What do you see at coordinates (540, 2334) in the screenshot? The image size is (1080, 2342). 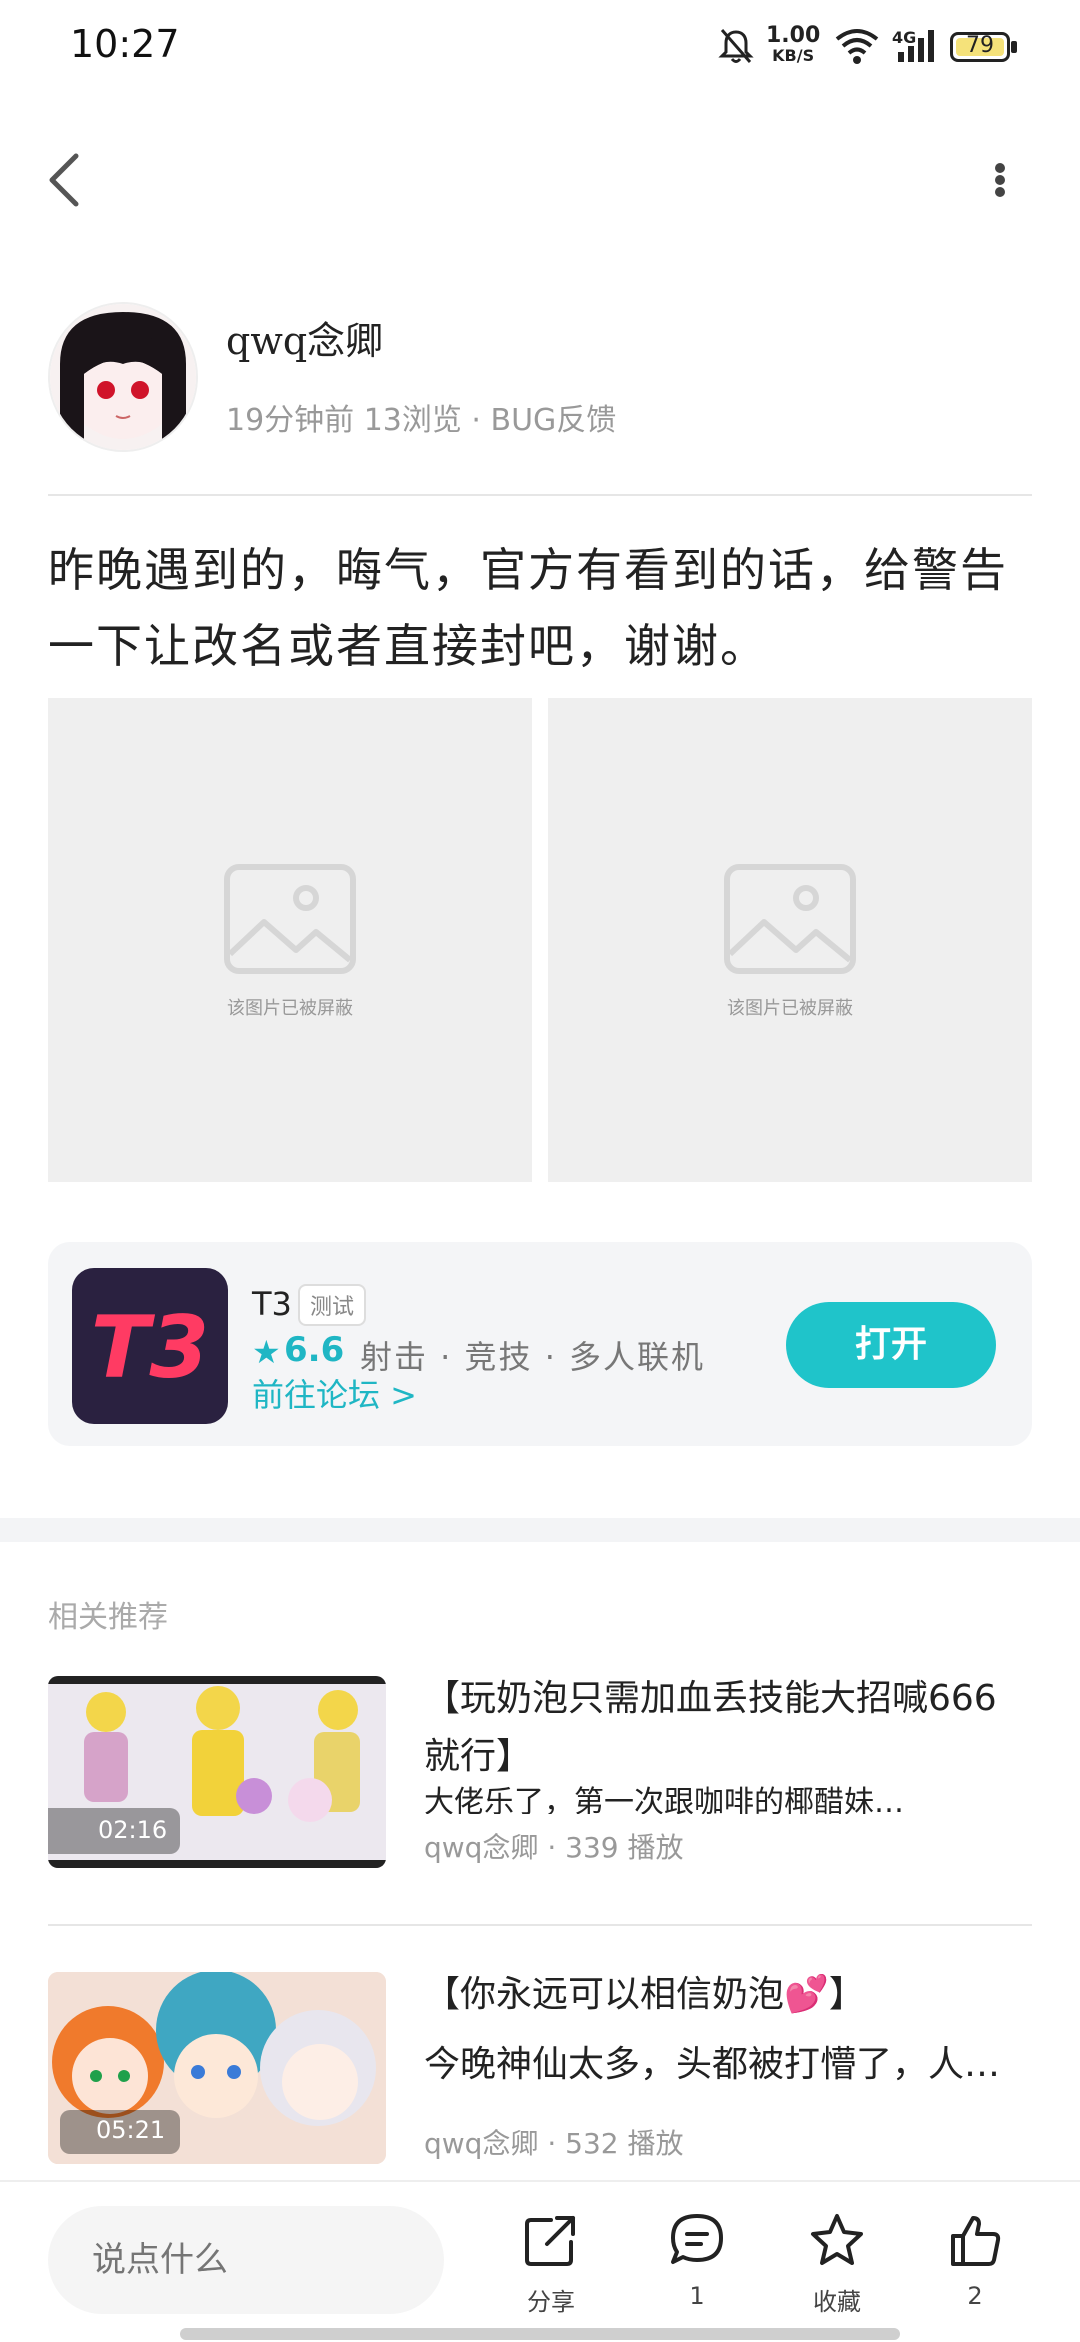 I see `home-indicator` at bounding box center [540, 2334].